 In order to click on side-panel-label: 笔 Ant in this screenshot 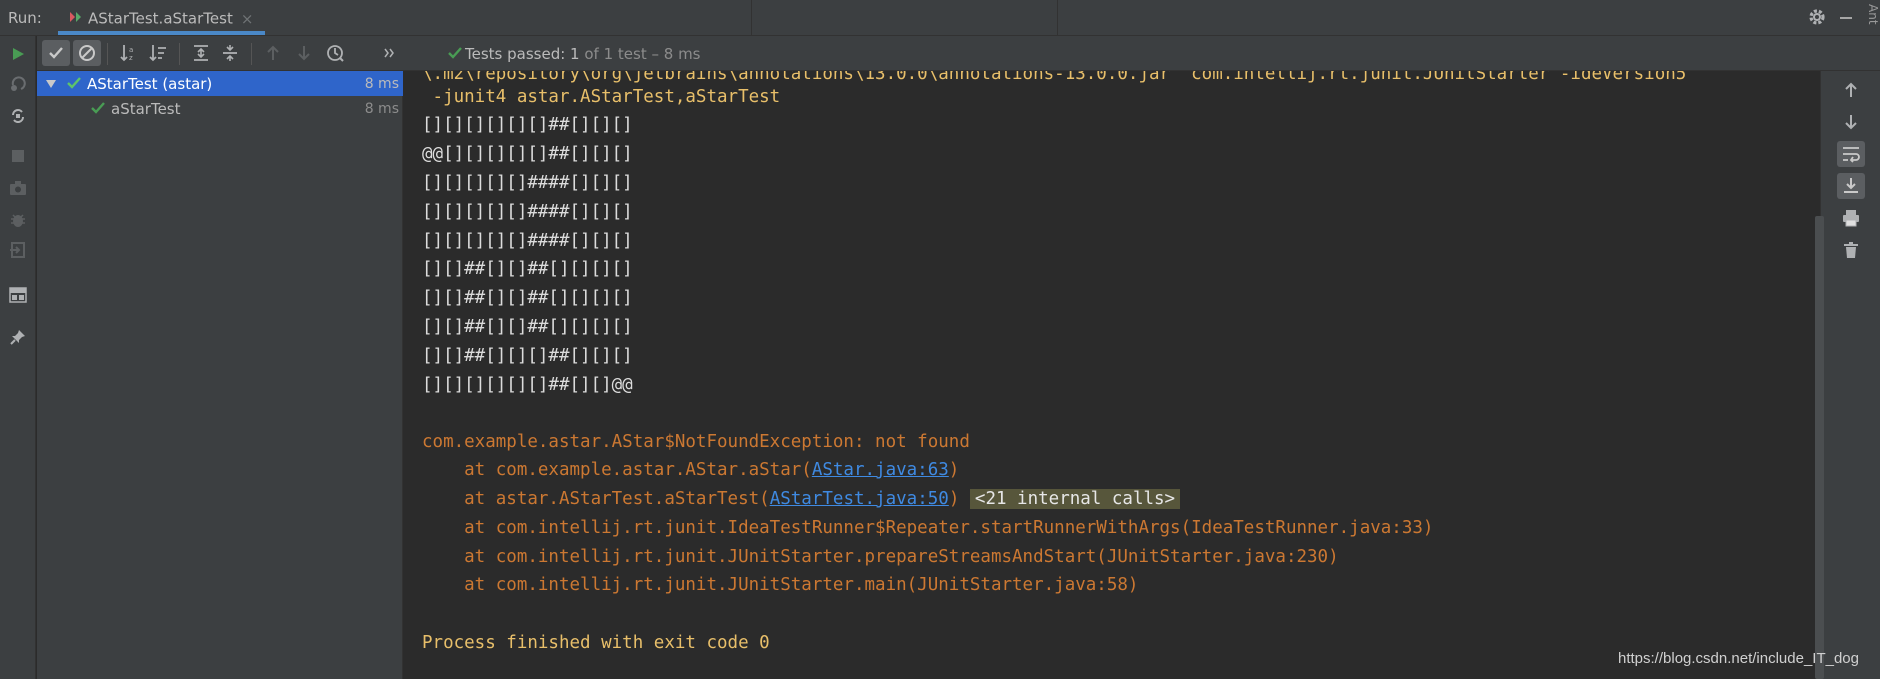, I will do `click(1873, 19)`.